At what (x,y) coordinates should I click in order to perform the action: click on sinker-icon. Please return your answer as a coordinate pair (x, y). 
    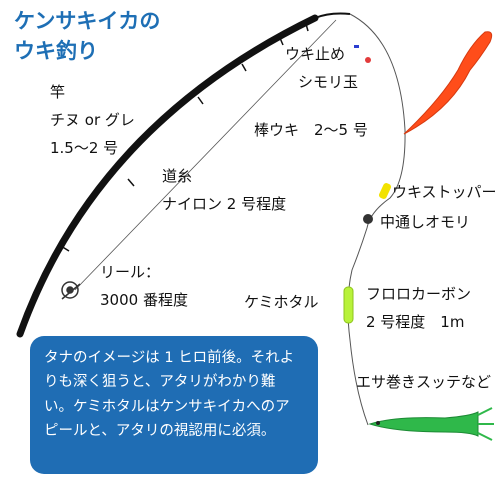
    Looking at the image, I should click on (368, 219).